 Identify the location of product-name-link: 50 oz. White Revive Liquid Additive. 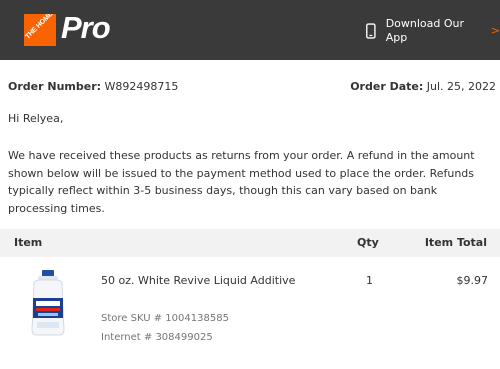
(198, 281).